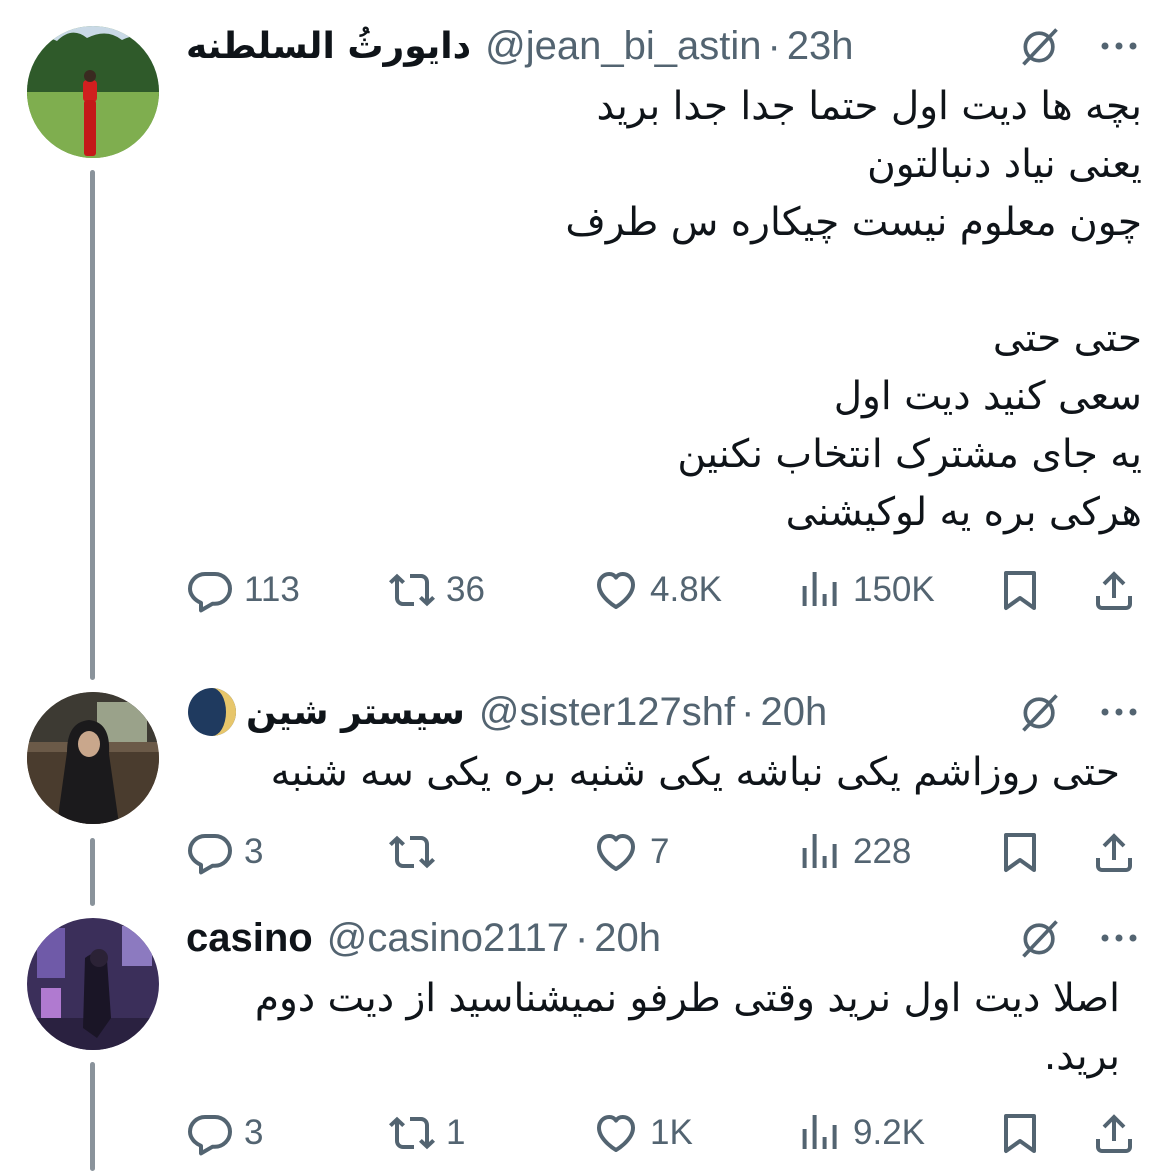  I want to click on views-button: 228, so click(853, 852).